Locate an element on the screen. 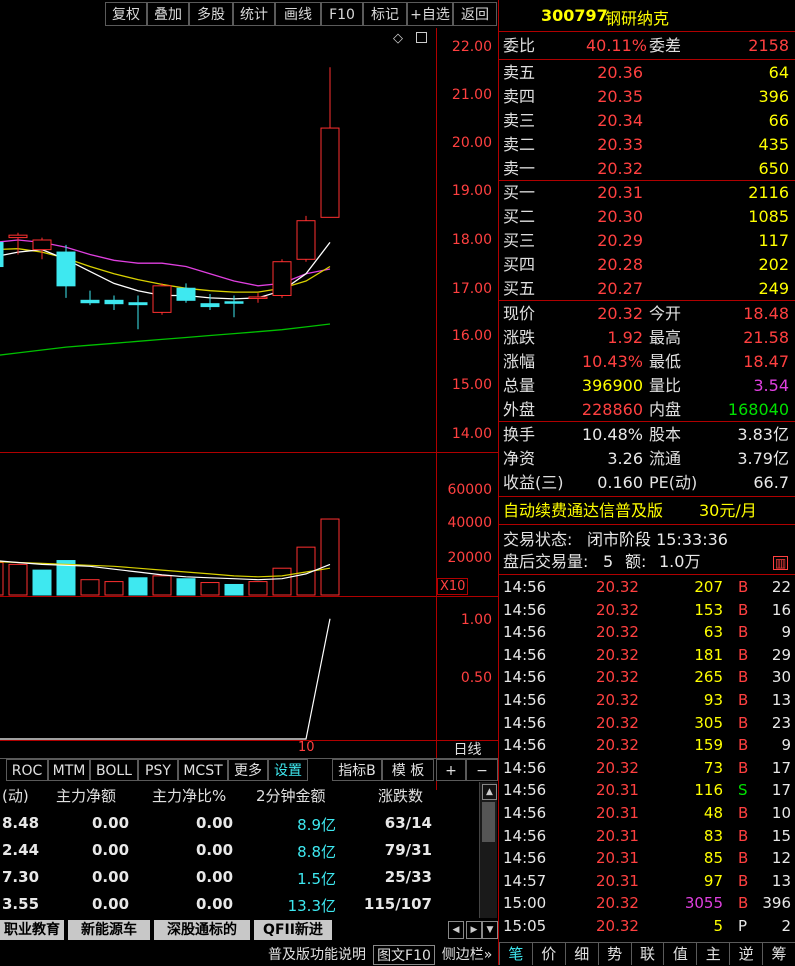 The width and height of the screenshot is (795, 966). sector-row: 3.55 0.00 0.00 13.3亿 115/107 is located at coordinates (239, 905).